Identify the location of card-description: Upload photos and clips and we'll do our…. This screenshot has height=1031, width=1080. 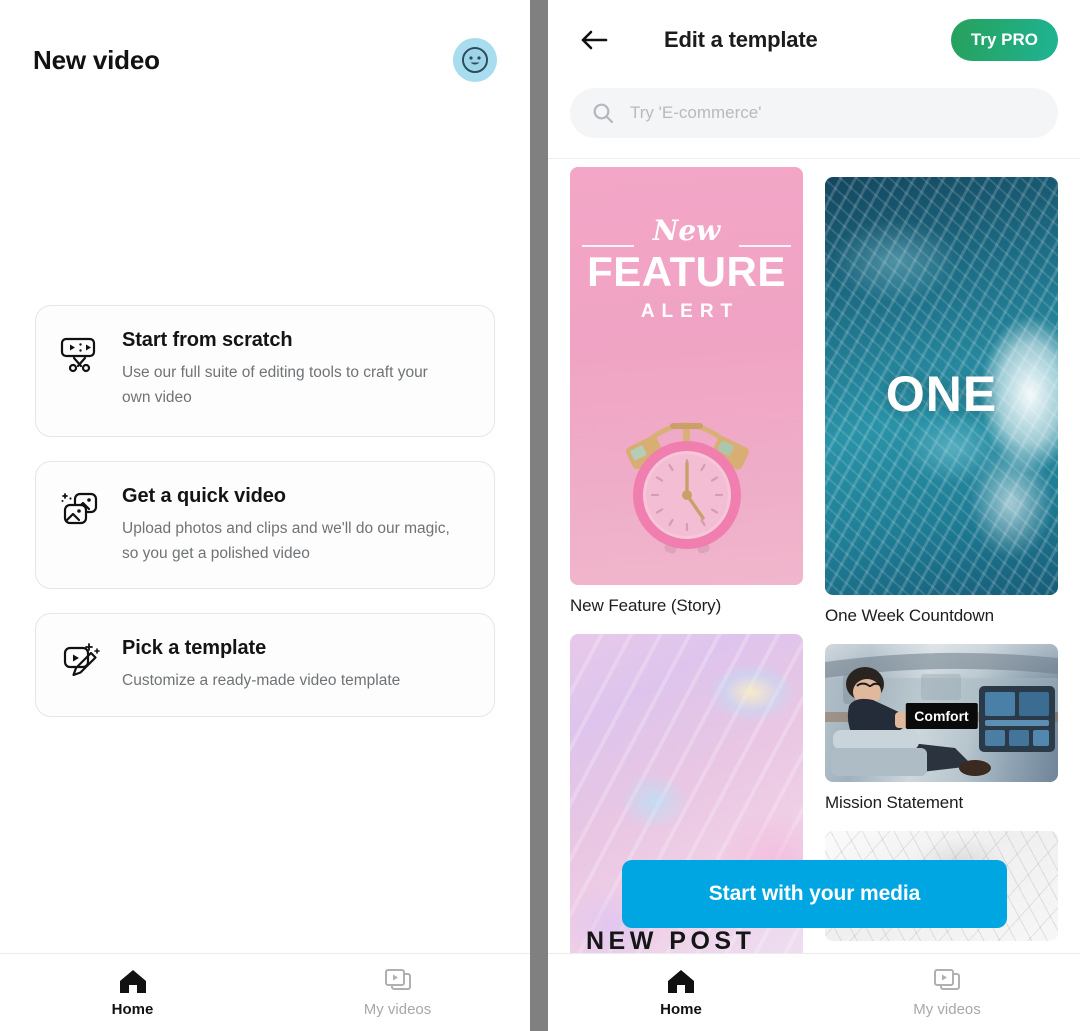
(286, 541).